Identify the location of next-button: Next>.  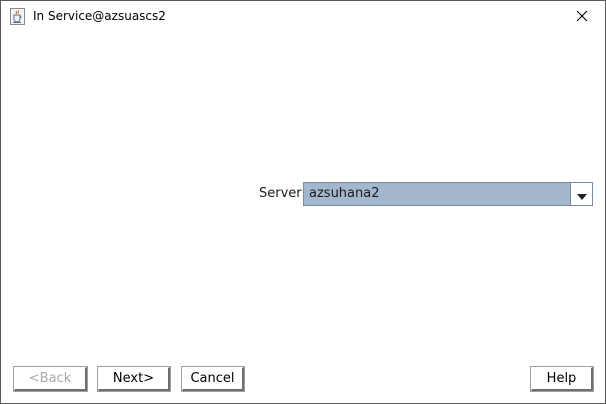
(134, 379).